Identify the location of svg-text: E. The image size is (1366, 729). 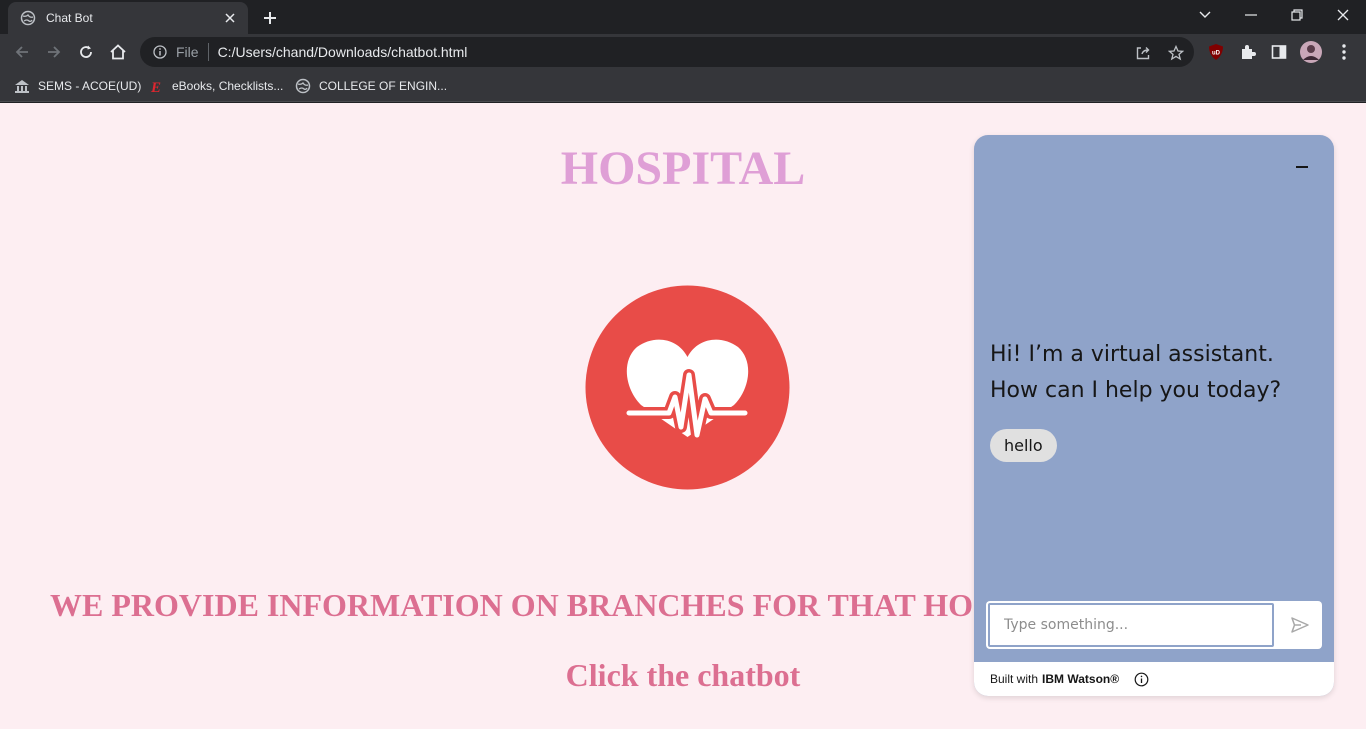
(155, 87).